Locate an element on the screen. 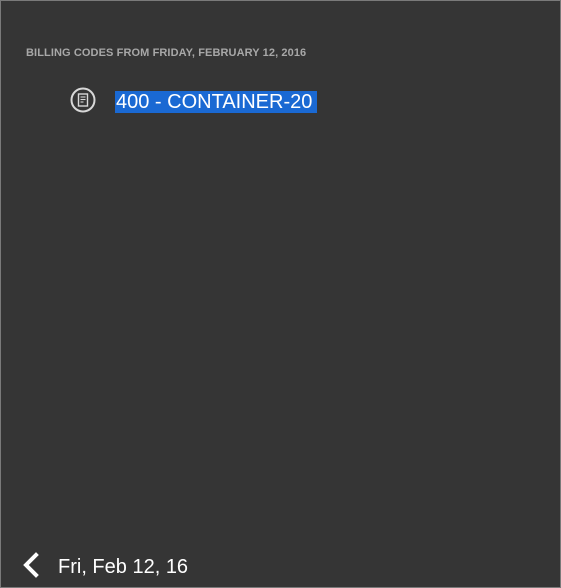  billing-code-item: 400 - CONTAINER-20 is located at coordinates (194, 100).